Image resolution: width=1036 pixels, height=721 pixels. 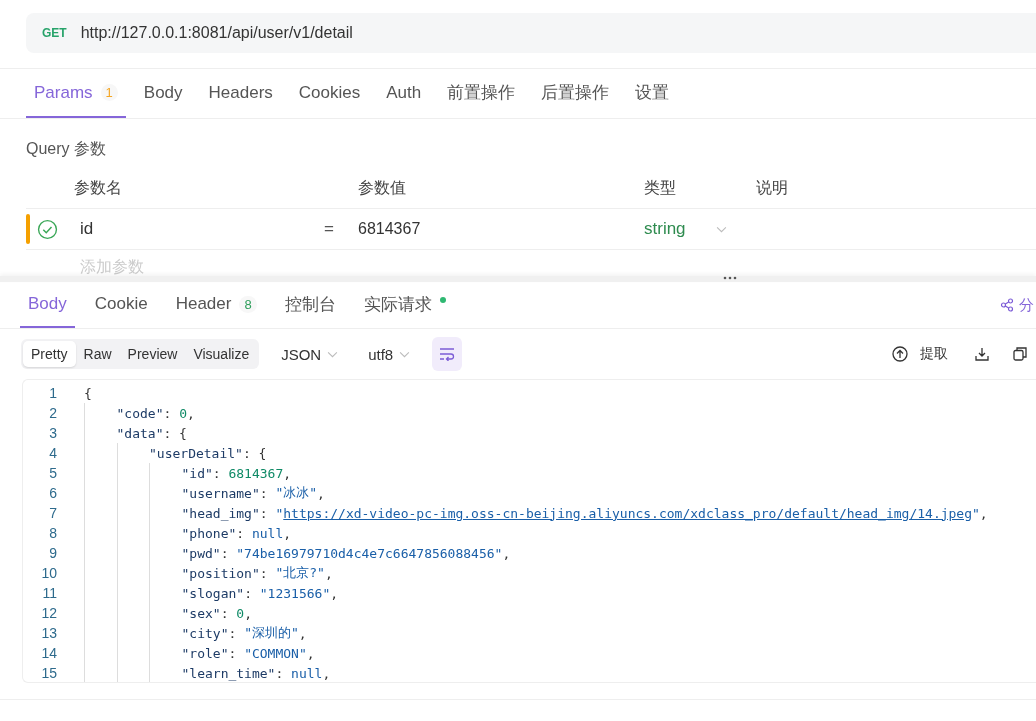 I want to click on json-key: "sex", so click(x=201, y=613).